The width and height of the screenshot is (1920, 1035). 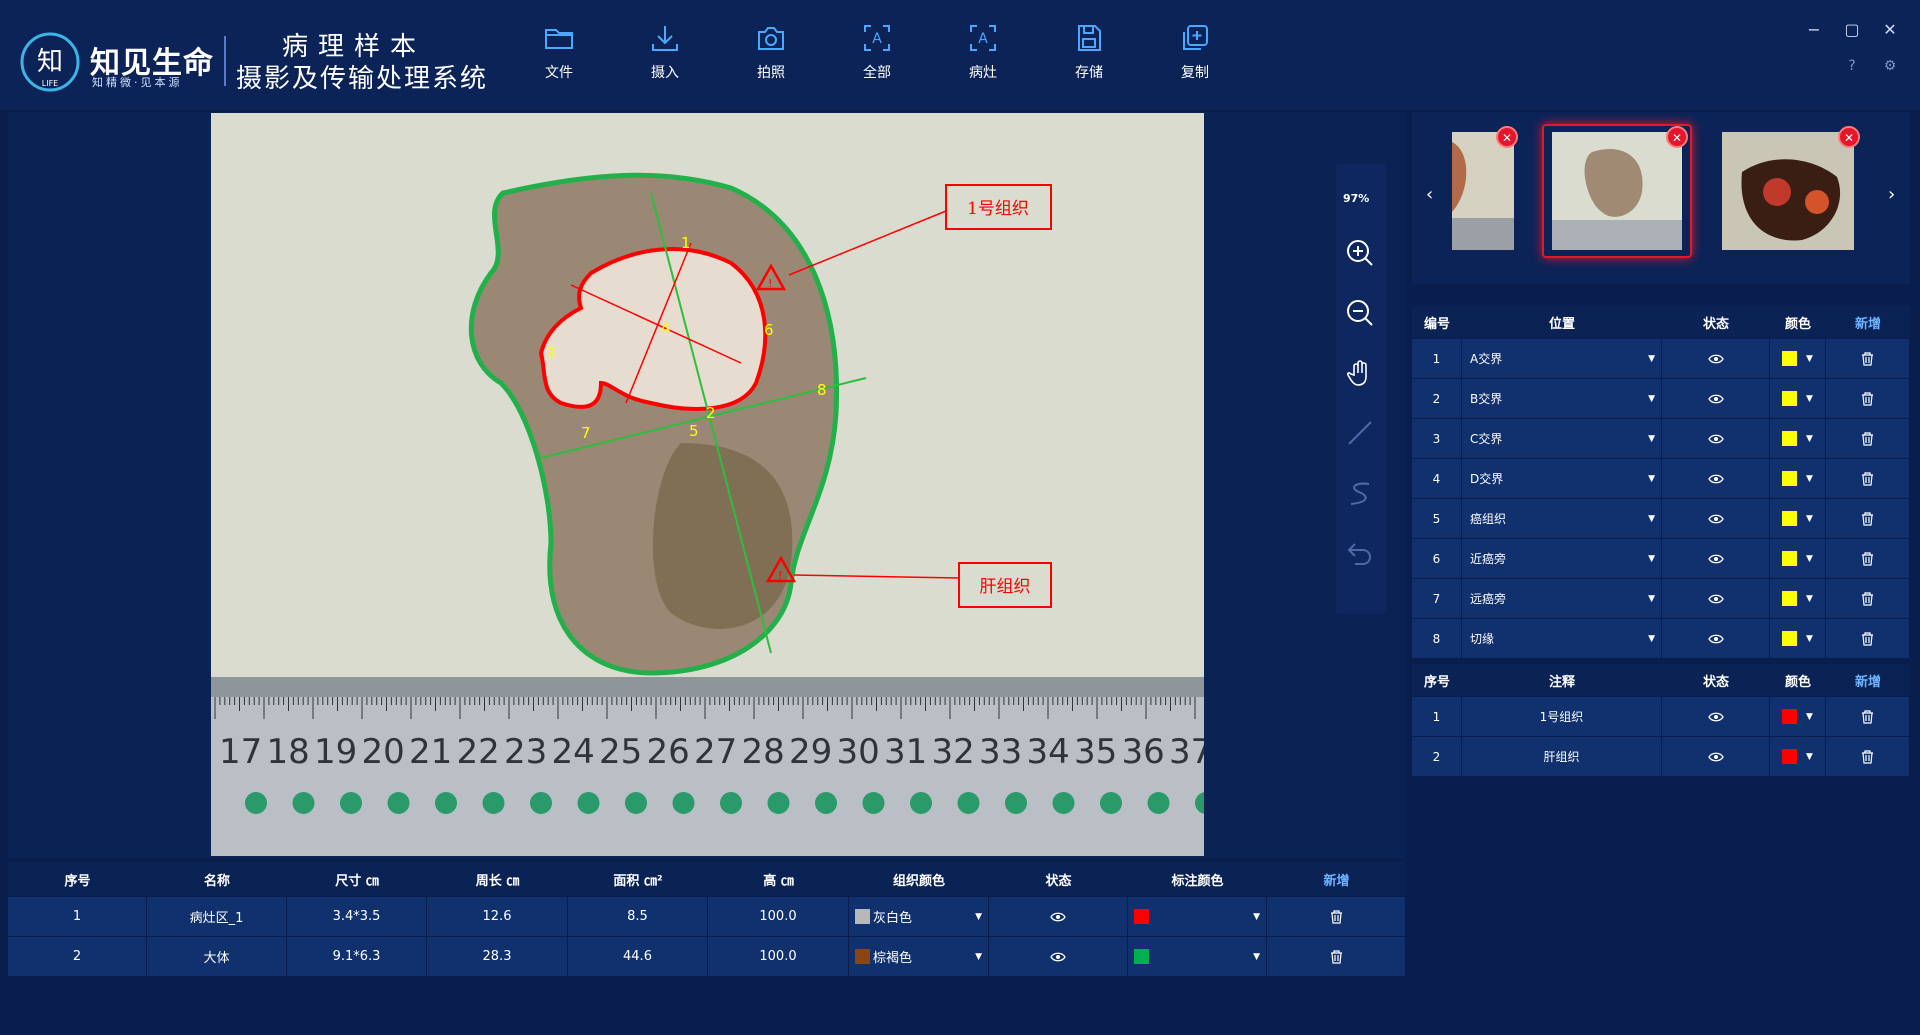 What do you see at coordinates (1429, 194) in the screenshot?
I see `thumbnail-prev-icon: ‹` at bounding box center [1429, 194].